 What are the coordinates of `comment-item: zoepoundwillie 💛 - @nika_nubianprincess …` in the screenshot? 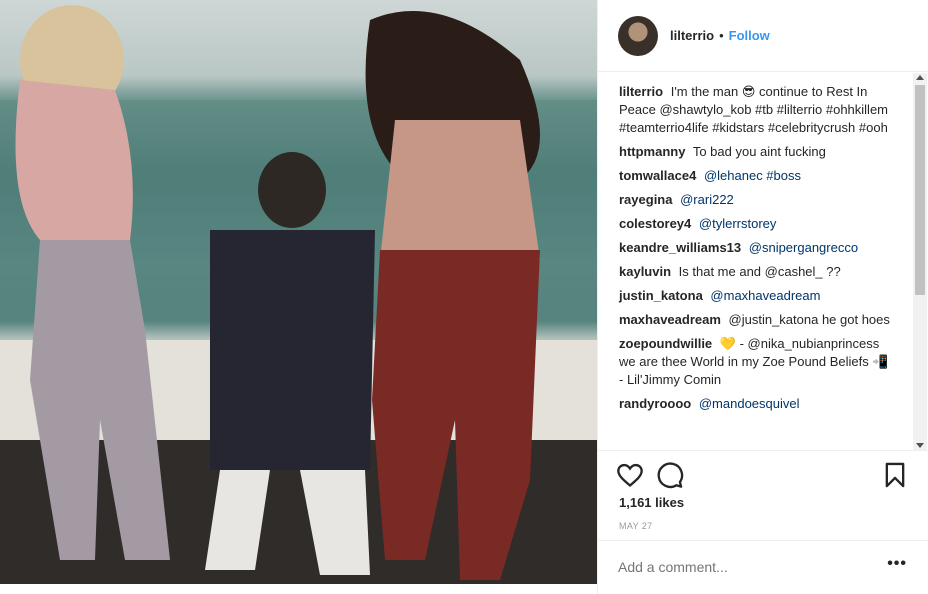 It's located at (757, 362).